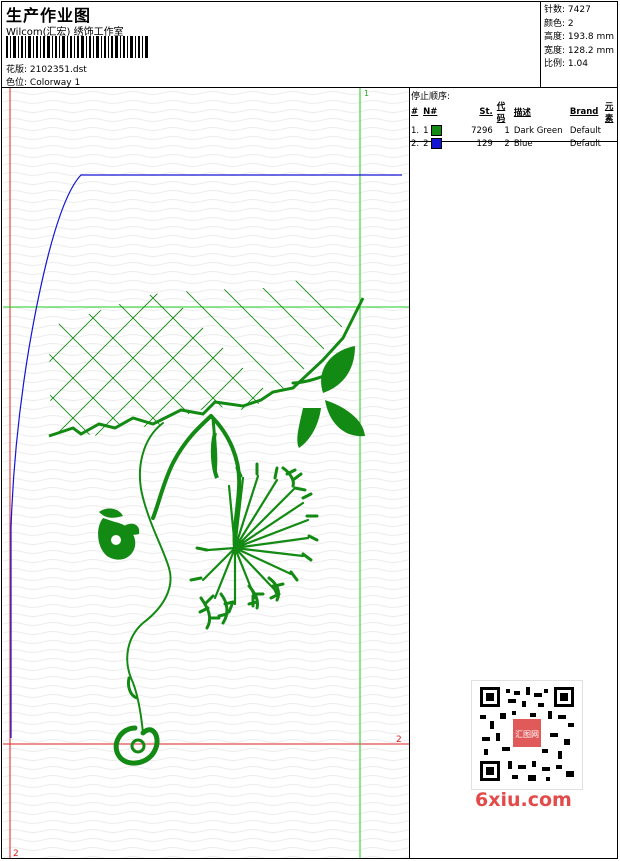 The image size is (620, 861). Describe the element at coordinates (538, 130) in the screenshot. I see `stop-description: Dark Green` at that location.